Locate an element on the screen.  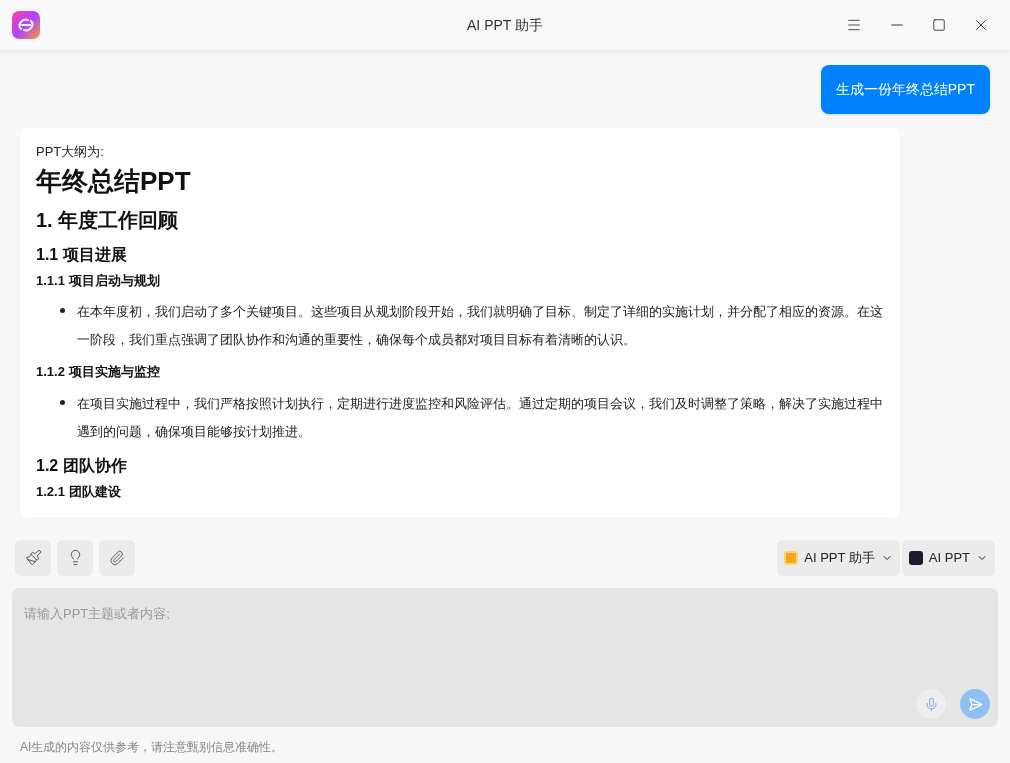
outline-title: 年终总结PPT is located at coordinates (114, 181).